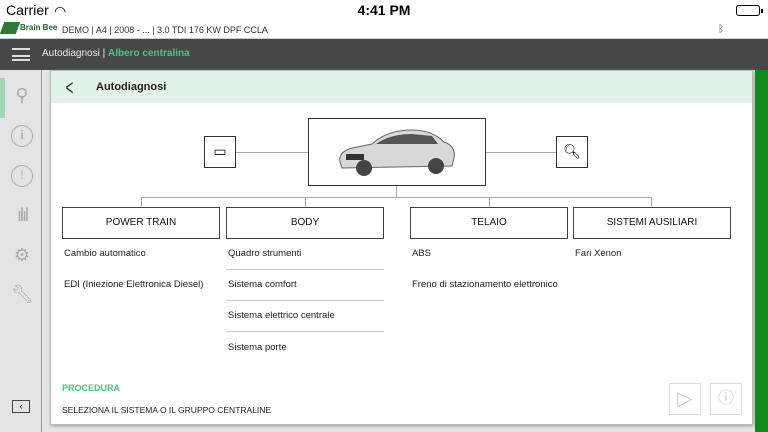 This screenshot has height=432, width=768. I want to click on clear-errors-button: ⓘ, so click(726, 399).